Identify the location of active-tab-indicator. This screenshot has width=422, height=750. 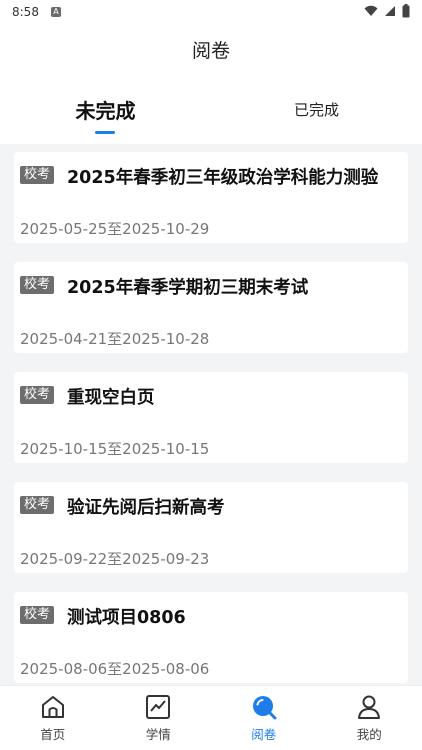
(105, 132).